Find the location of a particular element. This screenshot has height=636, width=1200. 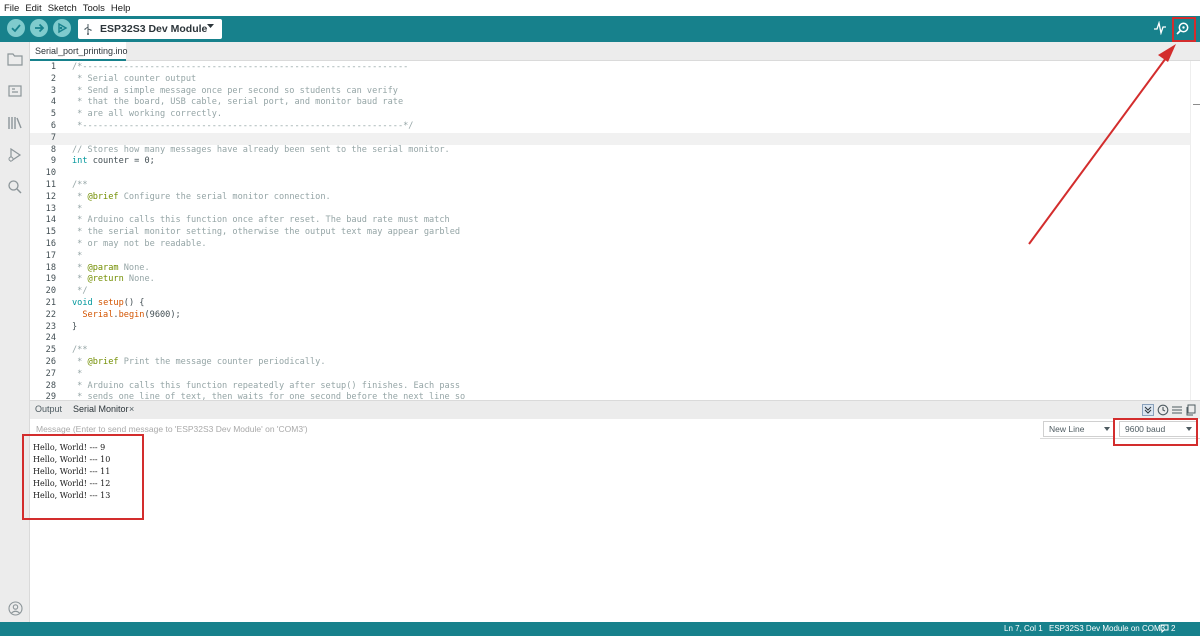

line-number: 15 is located at coordinates (50, 232).